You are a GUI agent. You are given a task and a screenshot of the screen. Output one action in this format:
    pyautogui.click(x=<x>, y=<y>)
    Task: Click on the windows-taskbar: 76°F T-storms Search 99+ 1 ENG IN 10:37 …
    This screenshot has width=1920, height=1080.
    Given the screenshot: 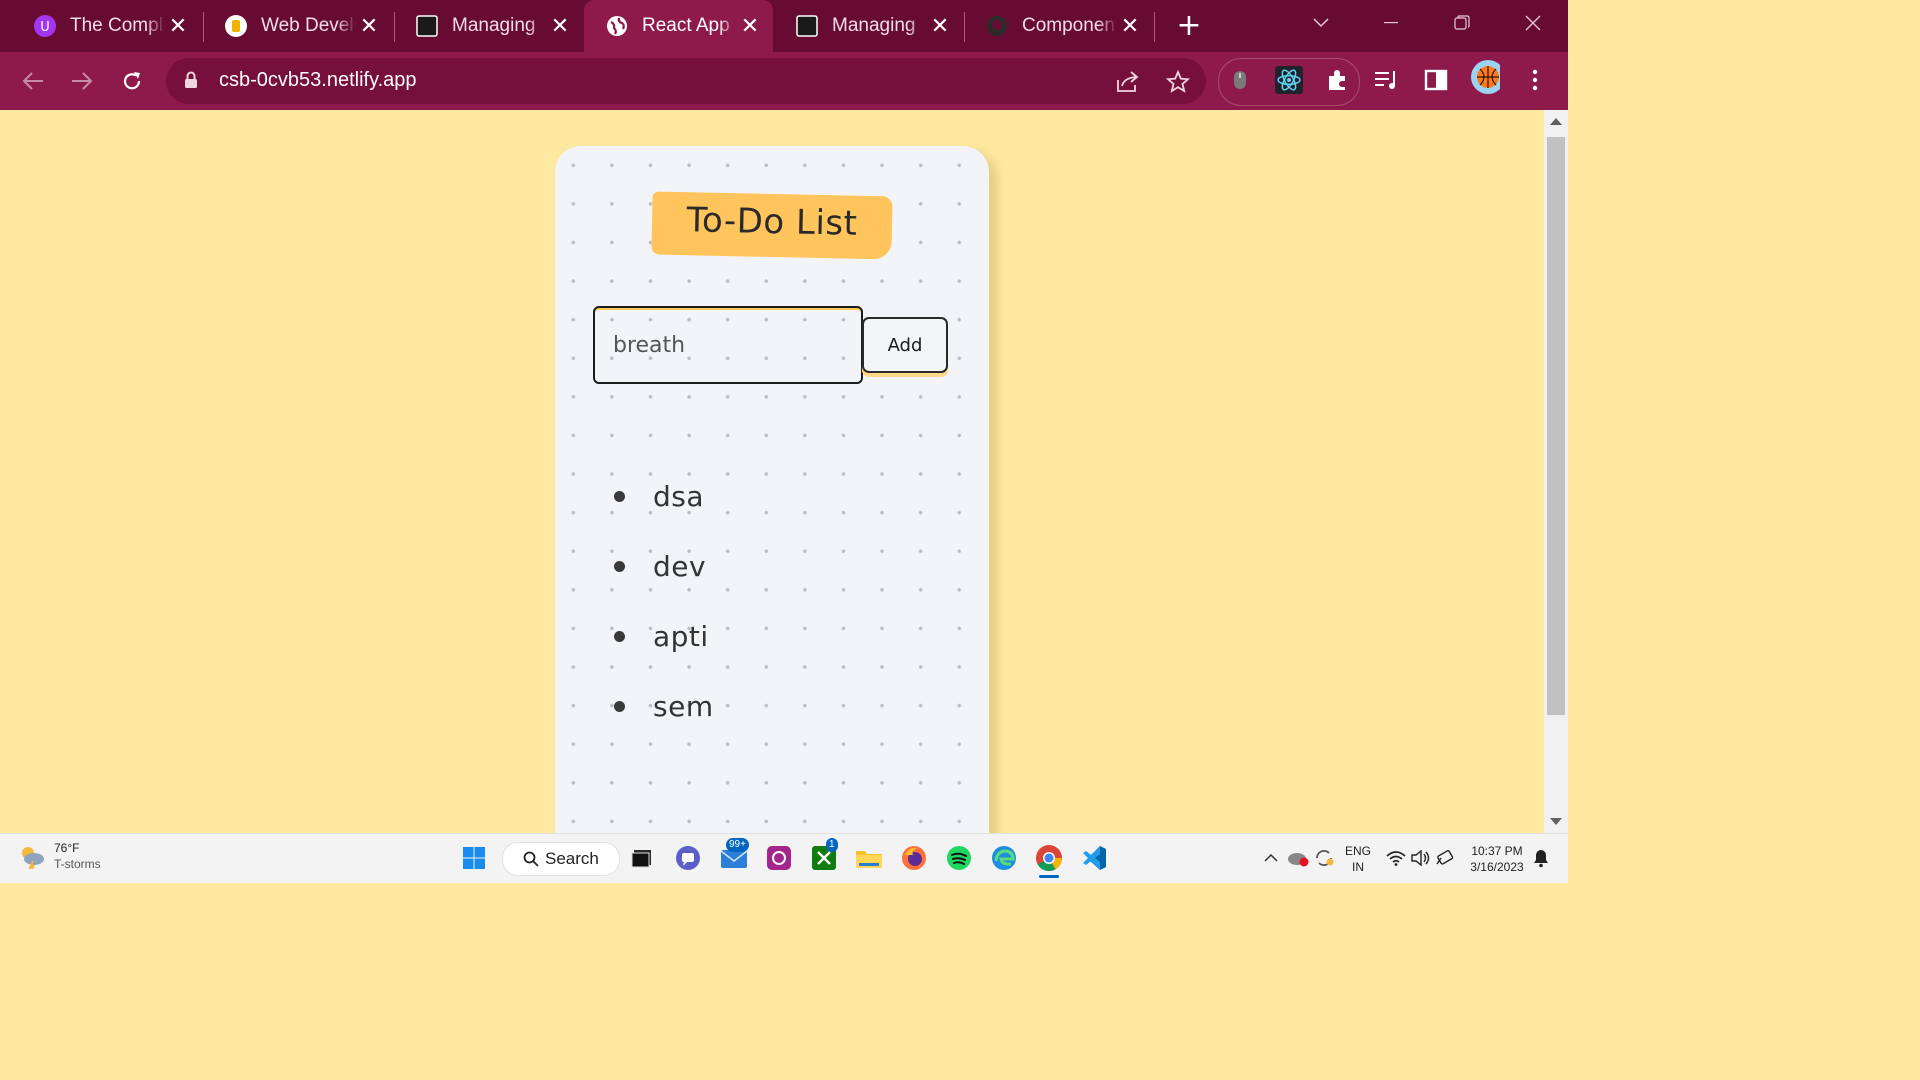 What is the action you would take?
    pyautogui.click(x=784, y=858)
    